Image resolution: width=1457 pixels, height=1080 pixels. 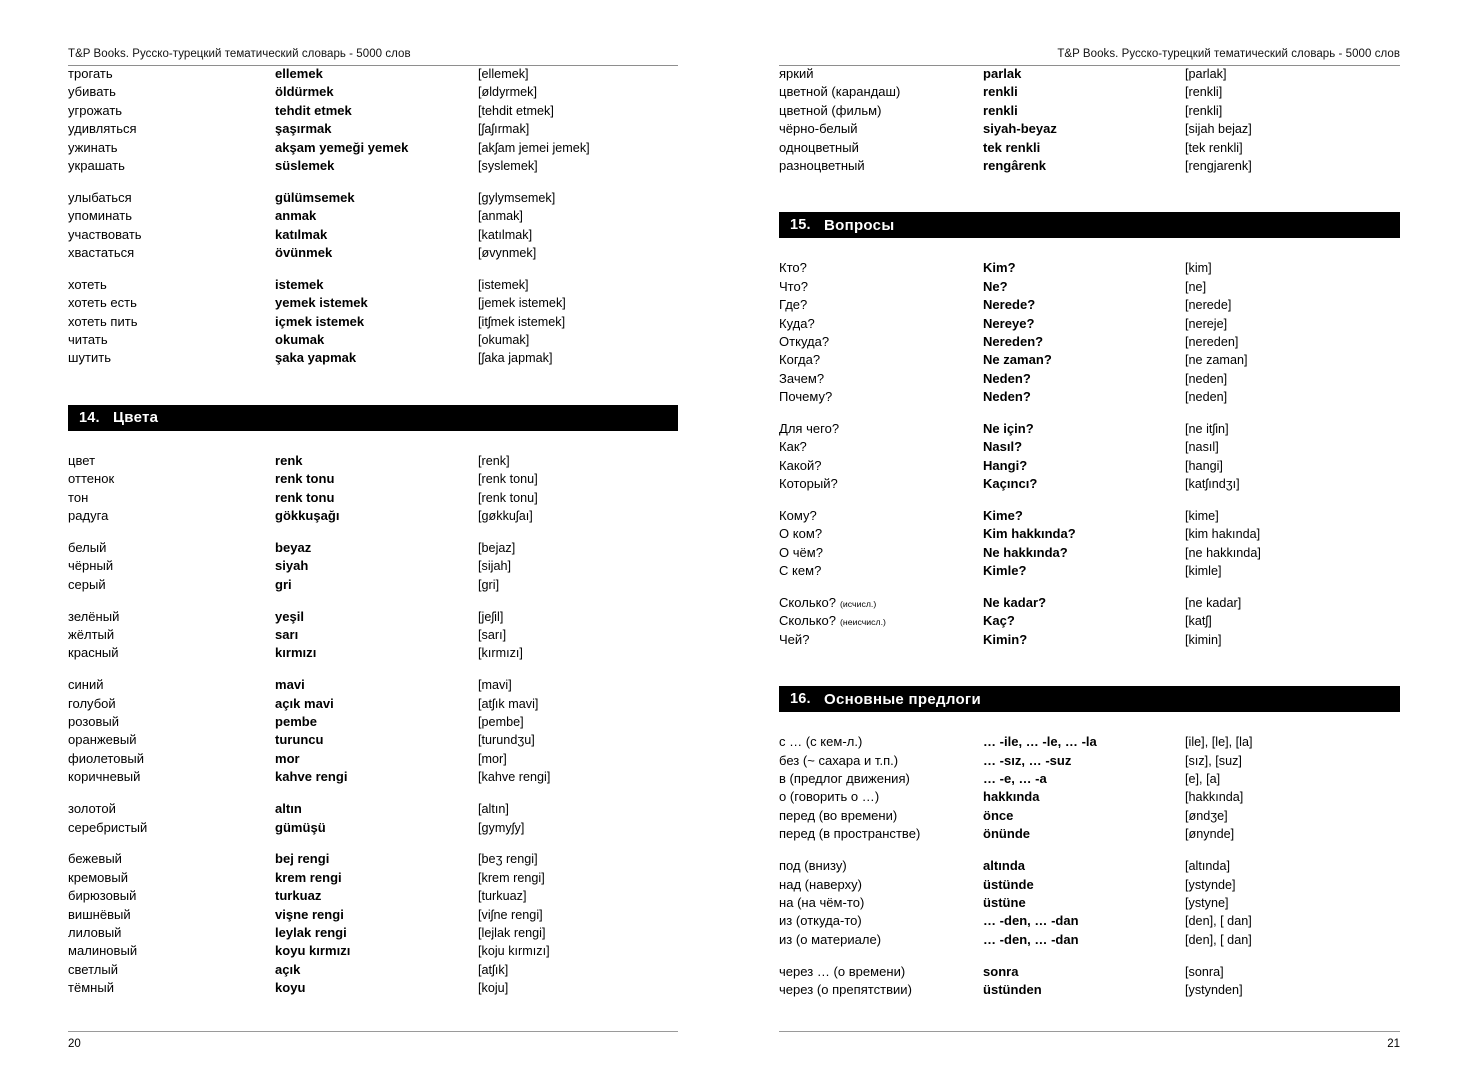 I want to click on entry-turkish: Neden?, so click(x=1007, y=378).